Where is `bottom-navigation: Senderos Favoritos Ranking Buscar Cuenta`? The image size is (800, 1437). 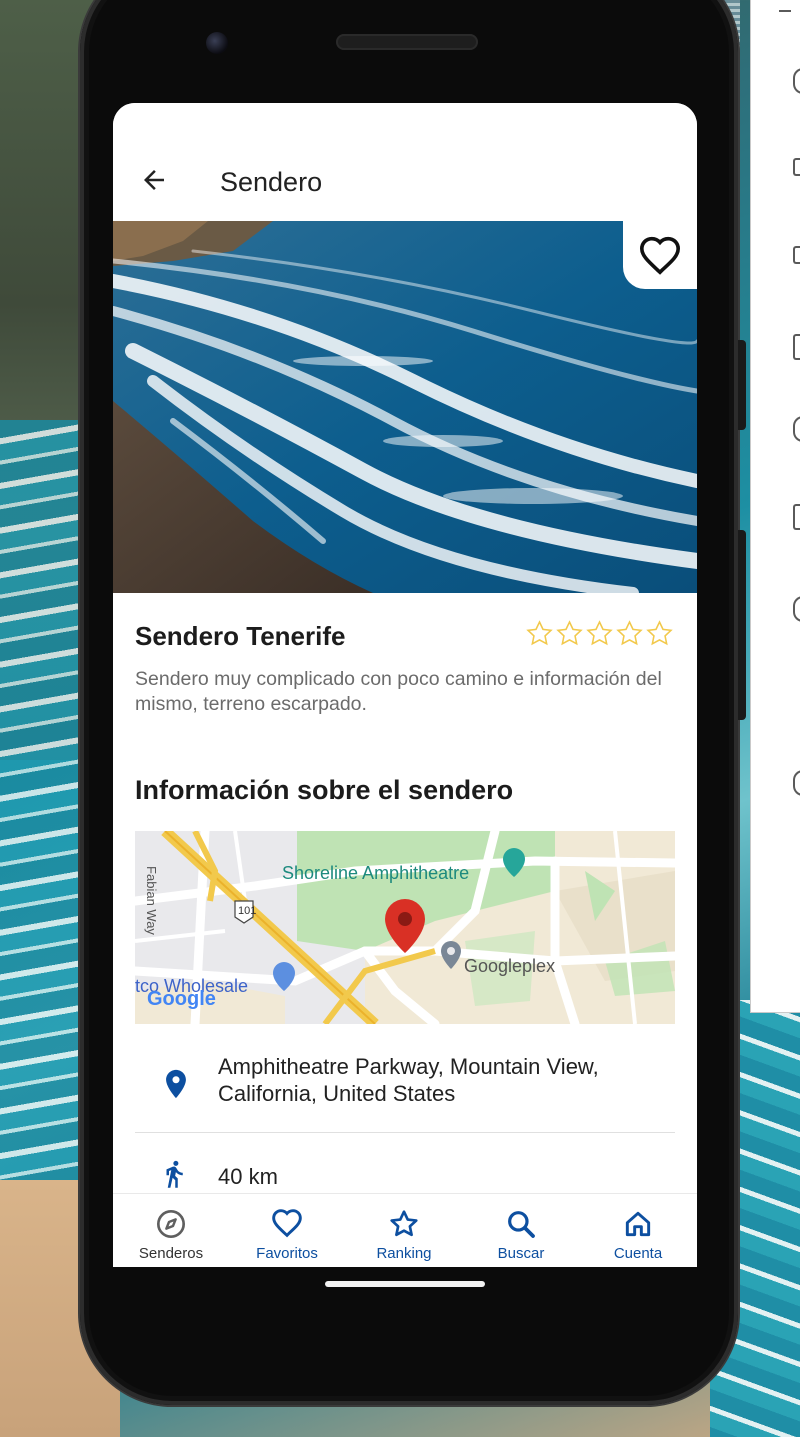
bottom-navigation: Senderos Favoritos Ranking Buscar Cuenta is located at coordinates (405, 1230).